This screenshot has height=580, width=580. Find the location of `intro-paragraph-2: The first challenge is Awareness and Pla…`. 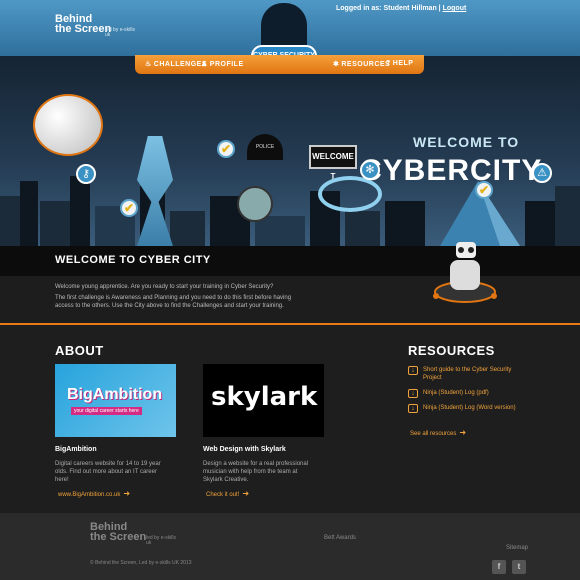

intro-paragraph-2: The first challenge is Awareness and Pla… is located at coordinates (173, 302).